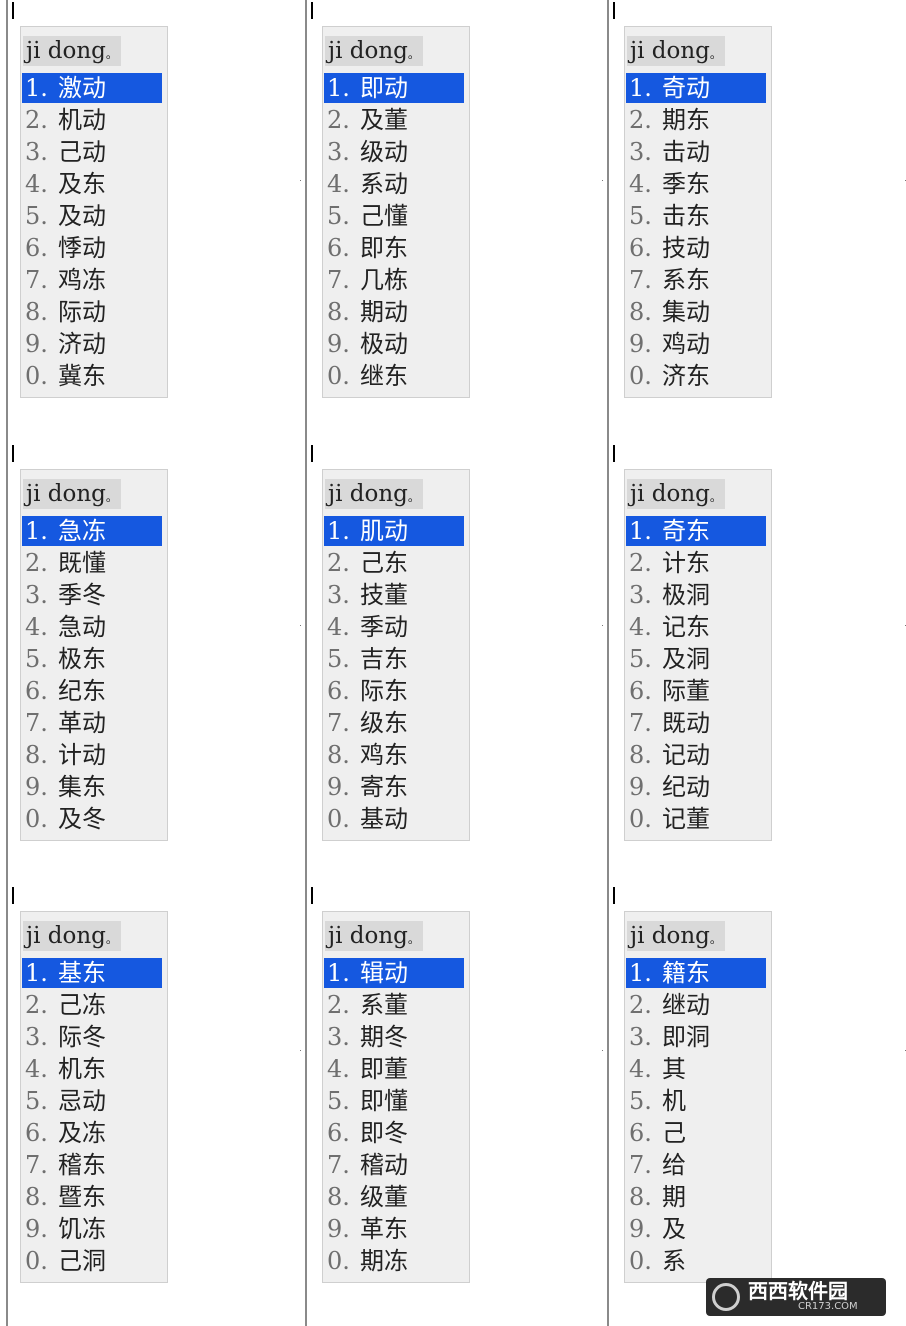 The image size is (906, 1326). I want to click on candidate-item: 9. 纪动, so click(696, 787).